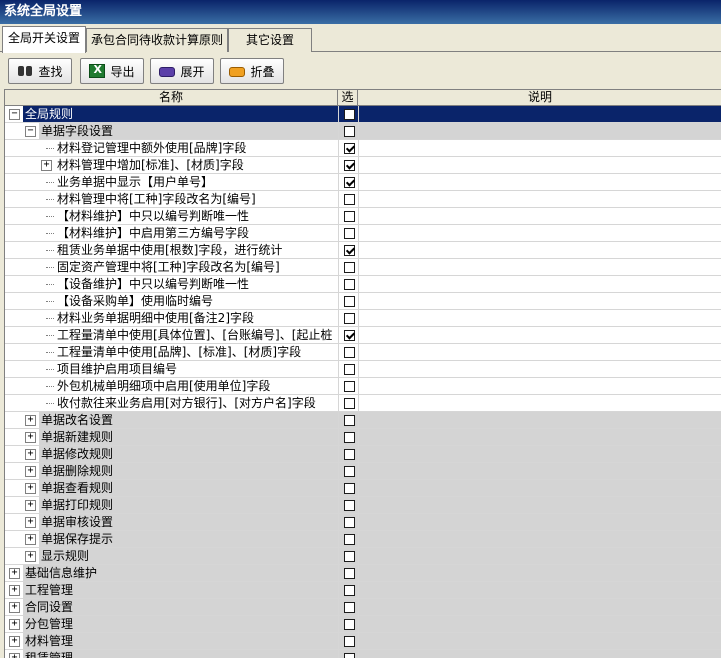 This screenshot has width=721, height=658. I want to click on tree-row: 材料业务单据明细中使用[备注2]字段, so click(363, 318).